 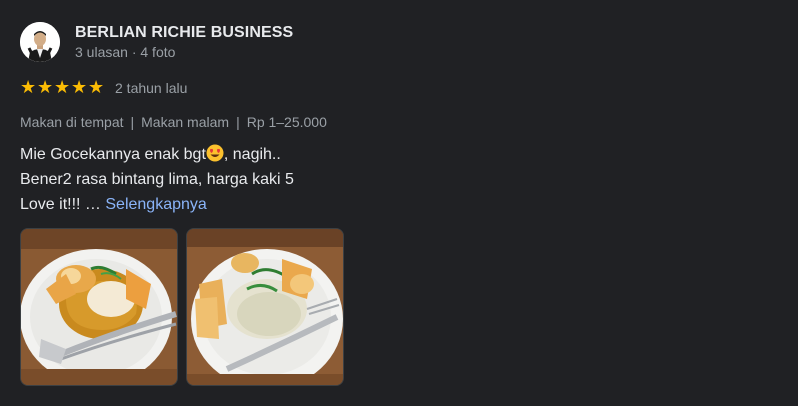 I want to click on tag-meal: Makan malam, so click(x=185, y=122).